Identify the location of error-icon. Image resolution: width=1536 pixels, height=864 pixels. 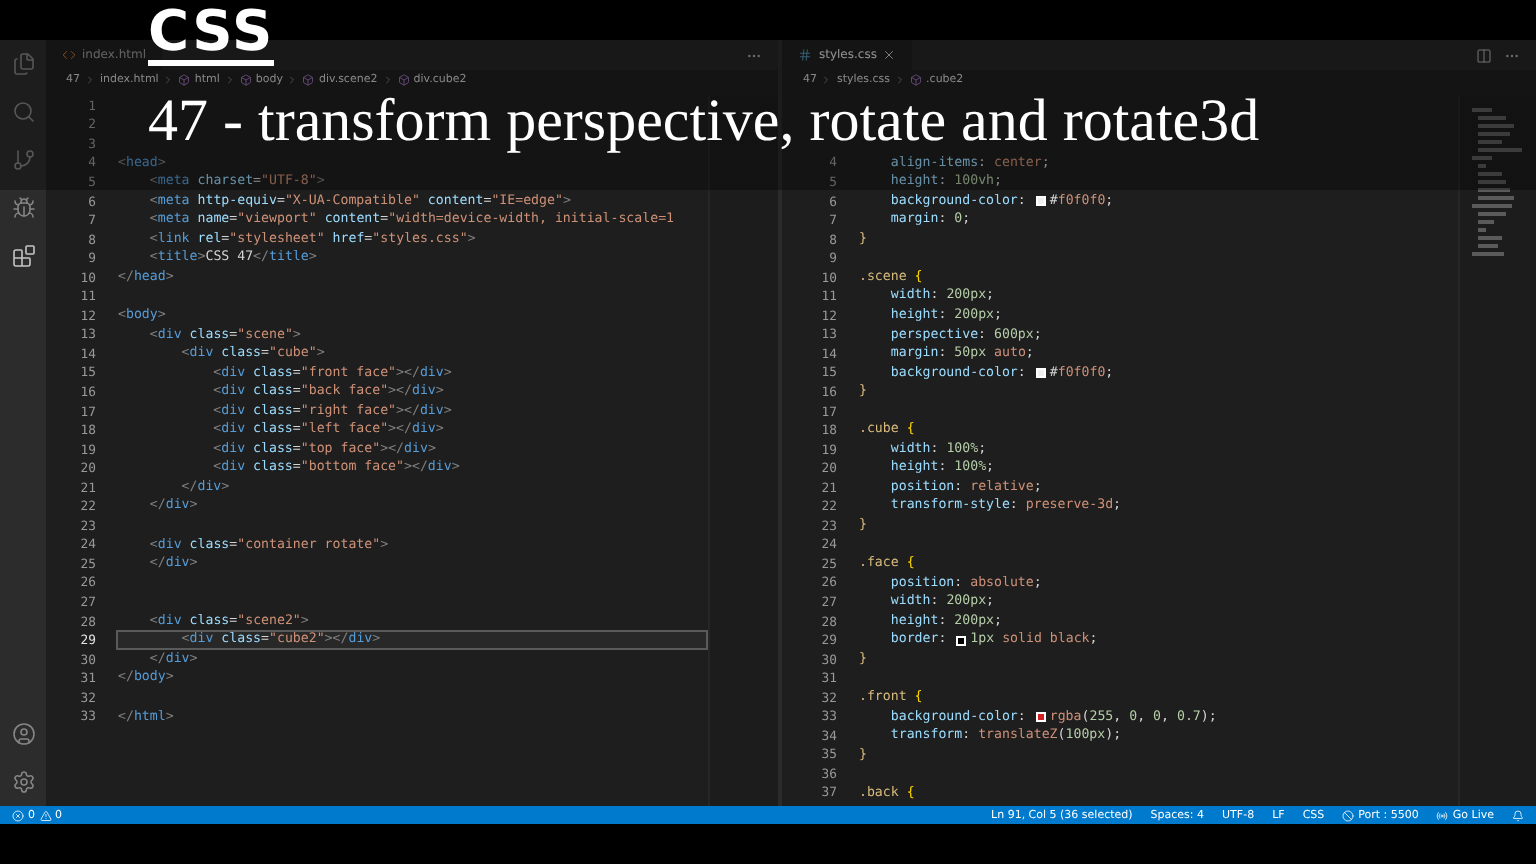
(18, 815).